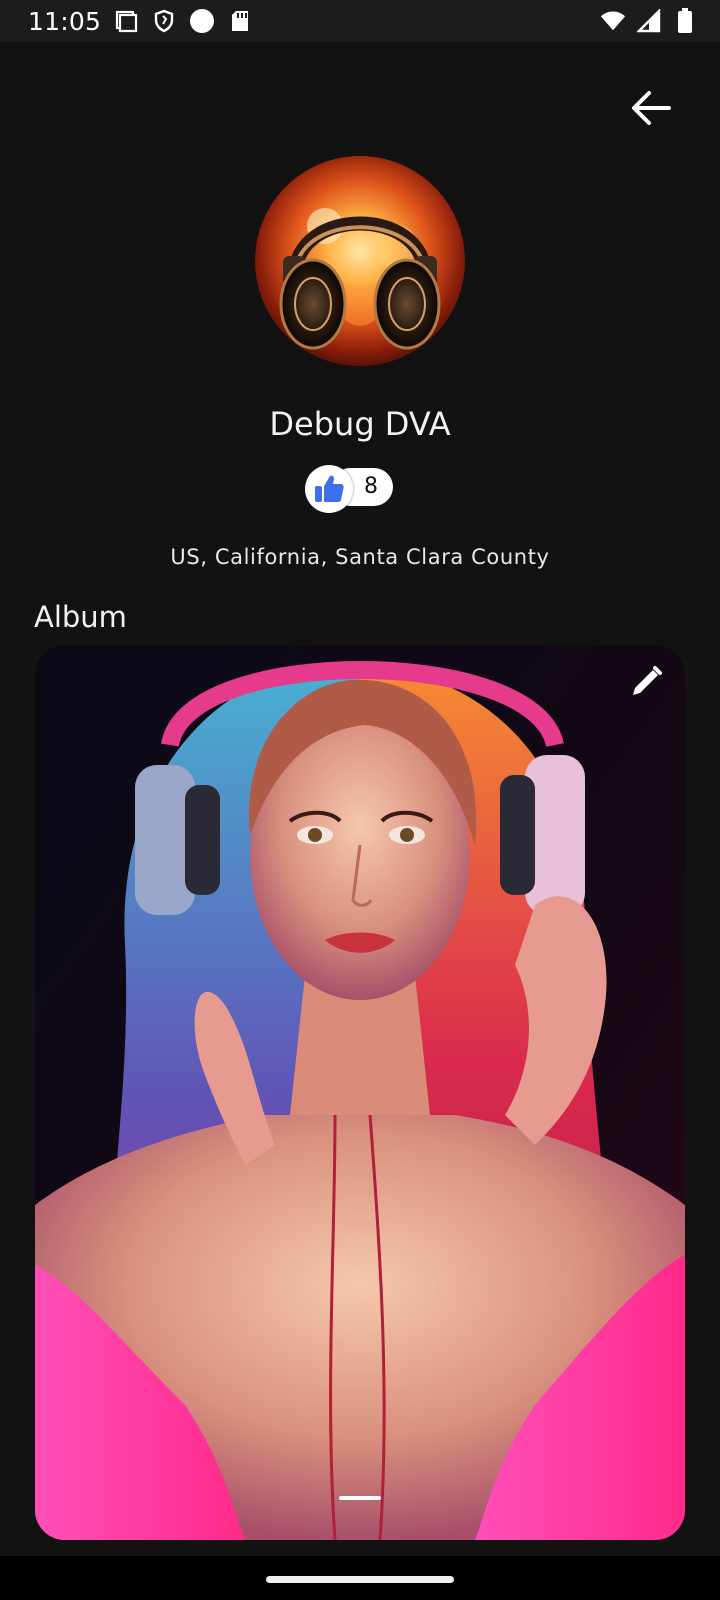  I want to click on cell-signal-icon, so click(649, 21).